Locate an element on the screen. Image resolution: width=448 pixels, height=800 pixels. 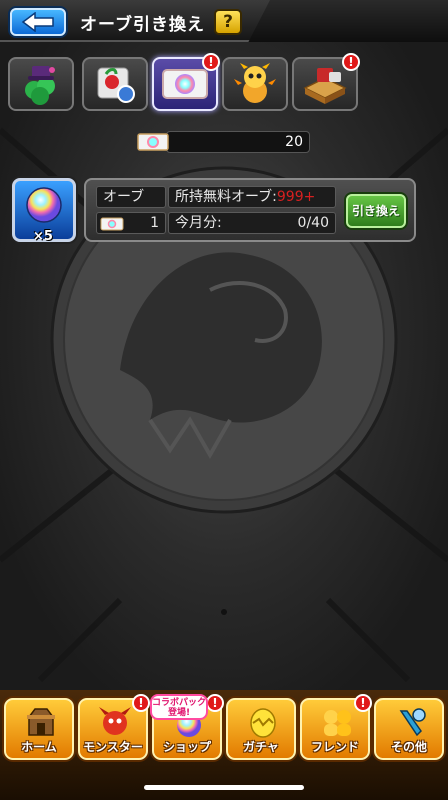
nav-home: ホーム is located at coordinates (39, 729).